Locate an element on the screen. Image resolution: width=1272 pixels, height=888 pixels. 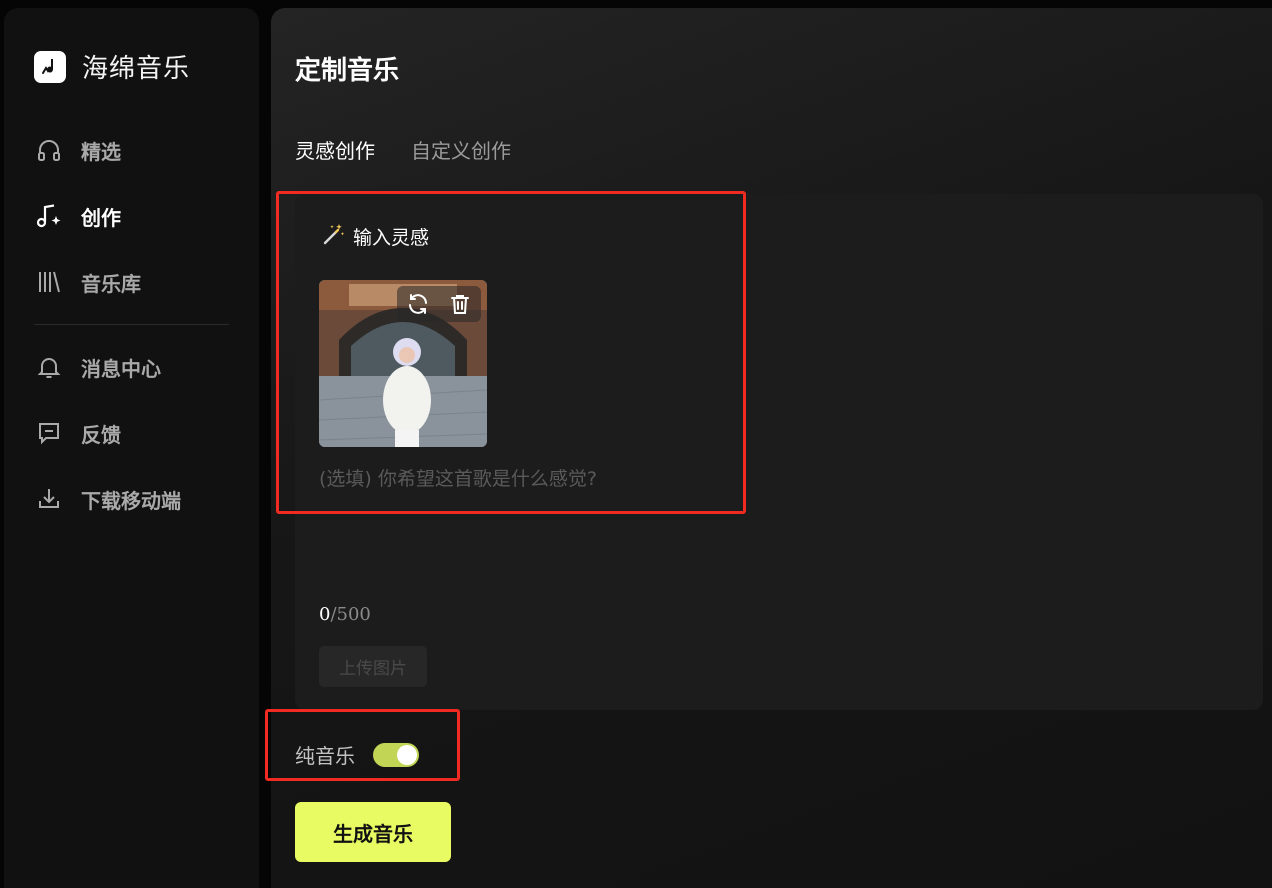
char-counter: 0/500 is located at coordinates (345, 614).